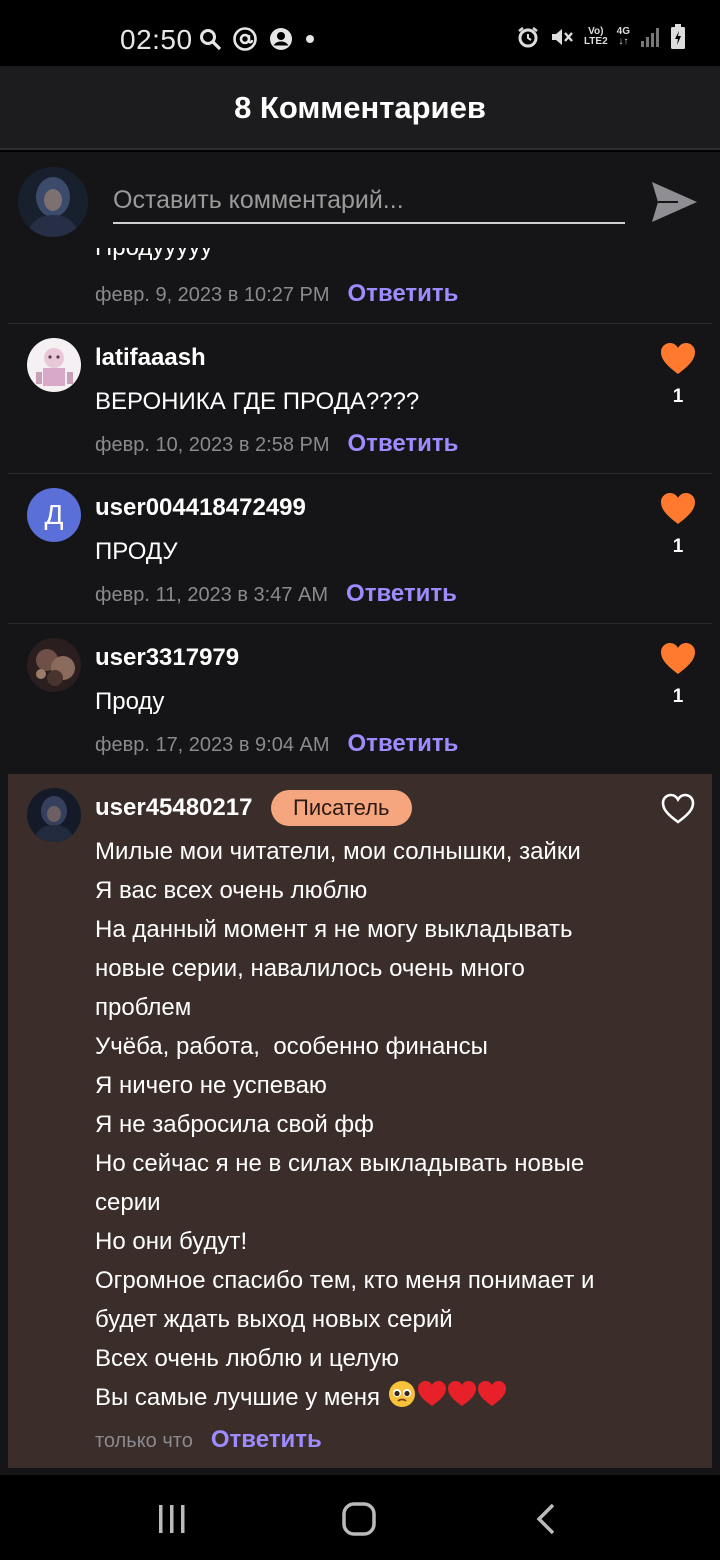  What do you see at coordinates (291, 1046) in the screenshot?
I see `comment-line: Учёба, работа, особенно финансы` at bounding box center [291, 1046].